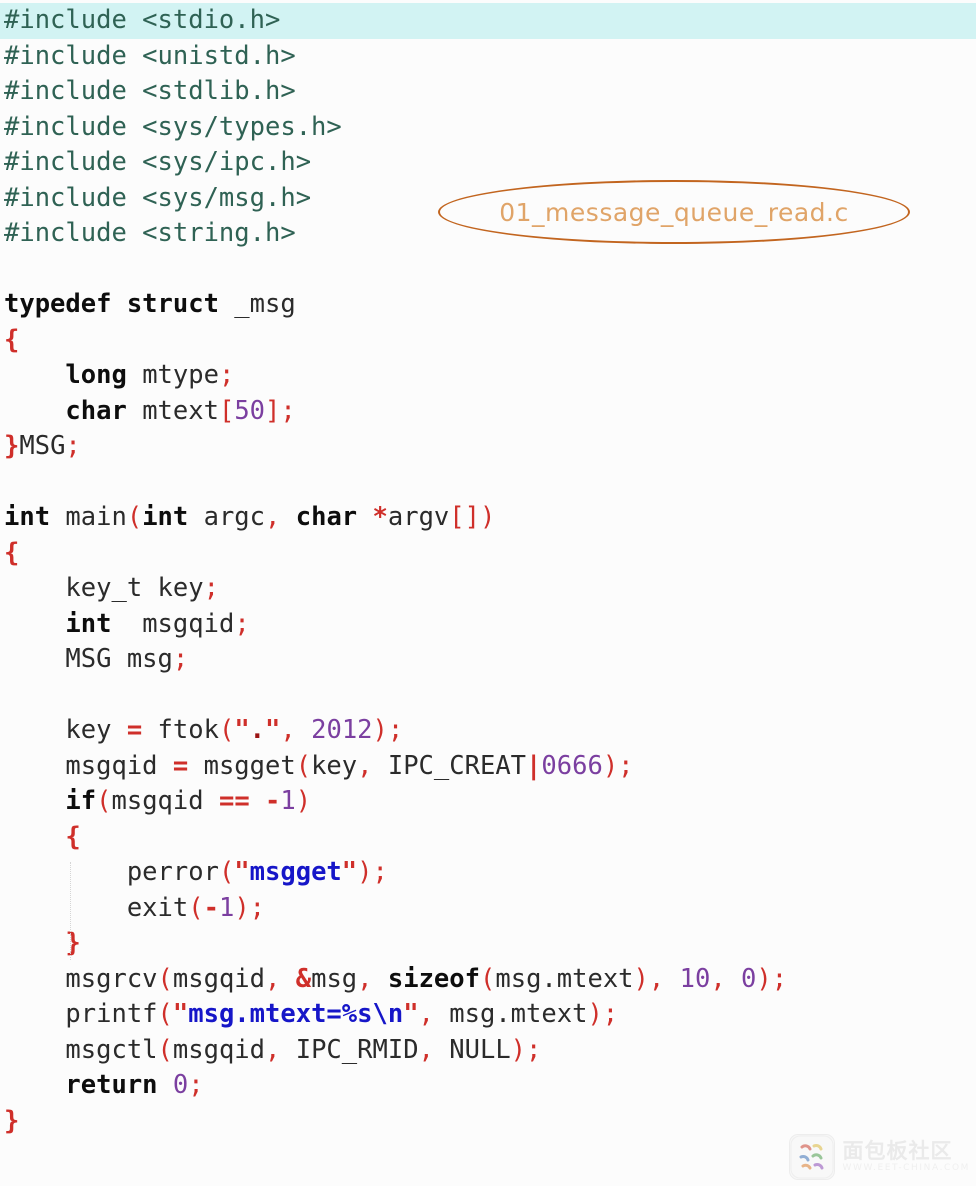 The width and height of the screenshot is (976, 1186). I want to click on code-line: typedef struct _msg, so click(150, 304).